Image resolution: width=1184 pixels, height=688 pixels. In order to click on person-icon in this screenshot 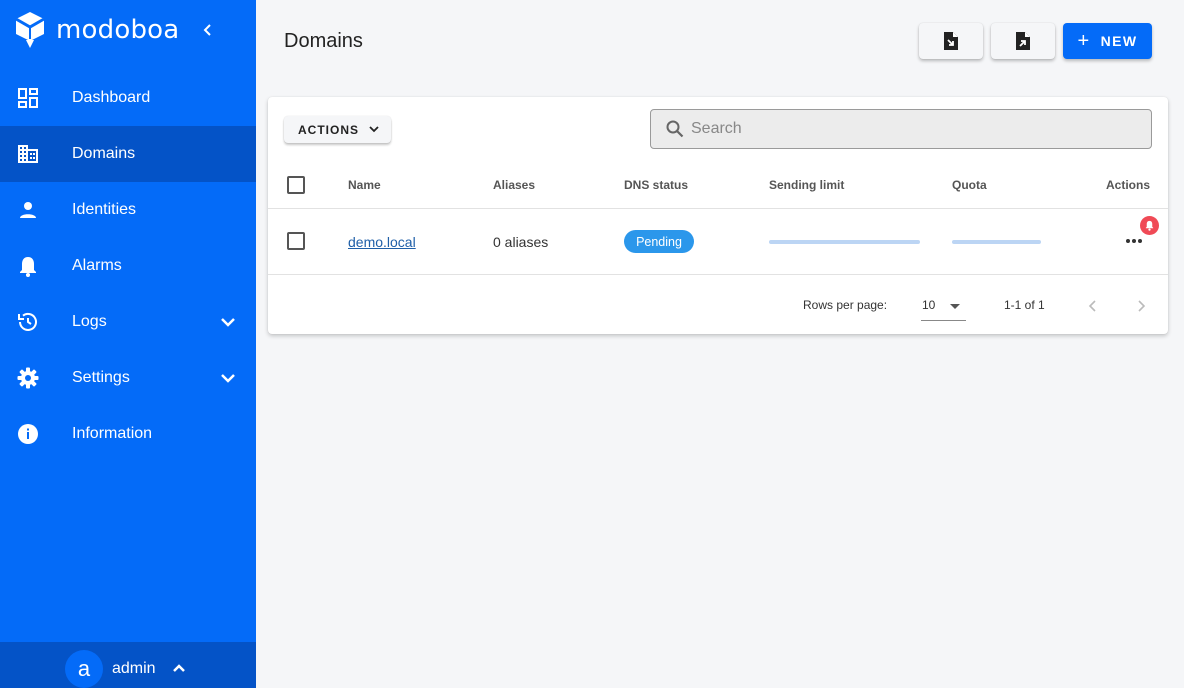, I will do `click(28, 210)`.